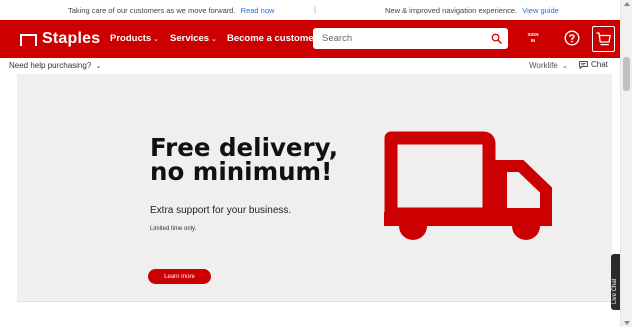 The width and height of the screenshot is (632, 327). What do you see at coordinates (221, 210) in the screenshot?
I see `hero-subtitle: Extra support for your business.` at bounding box center [221, 210].